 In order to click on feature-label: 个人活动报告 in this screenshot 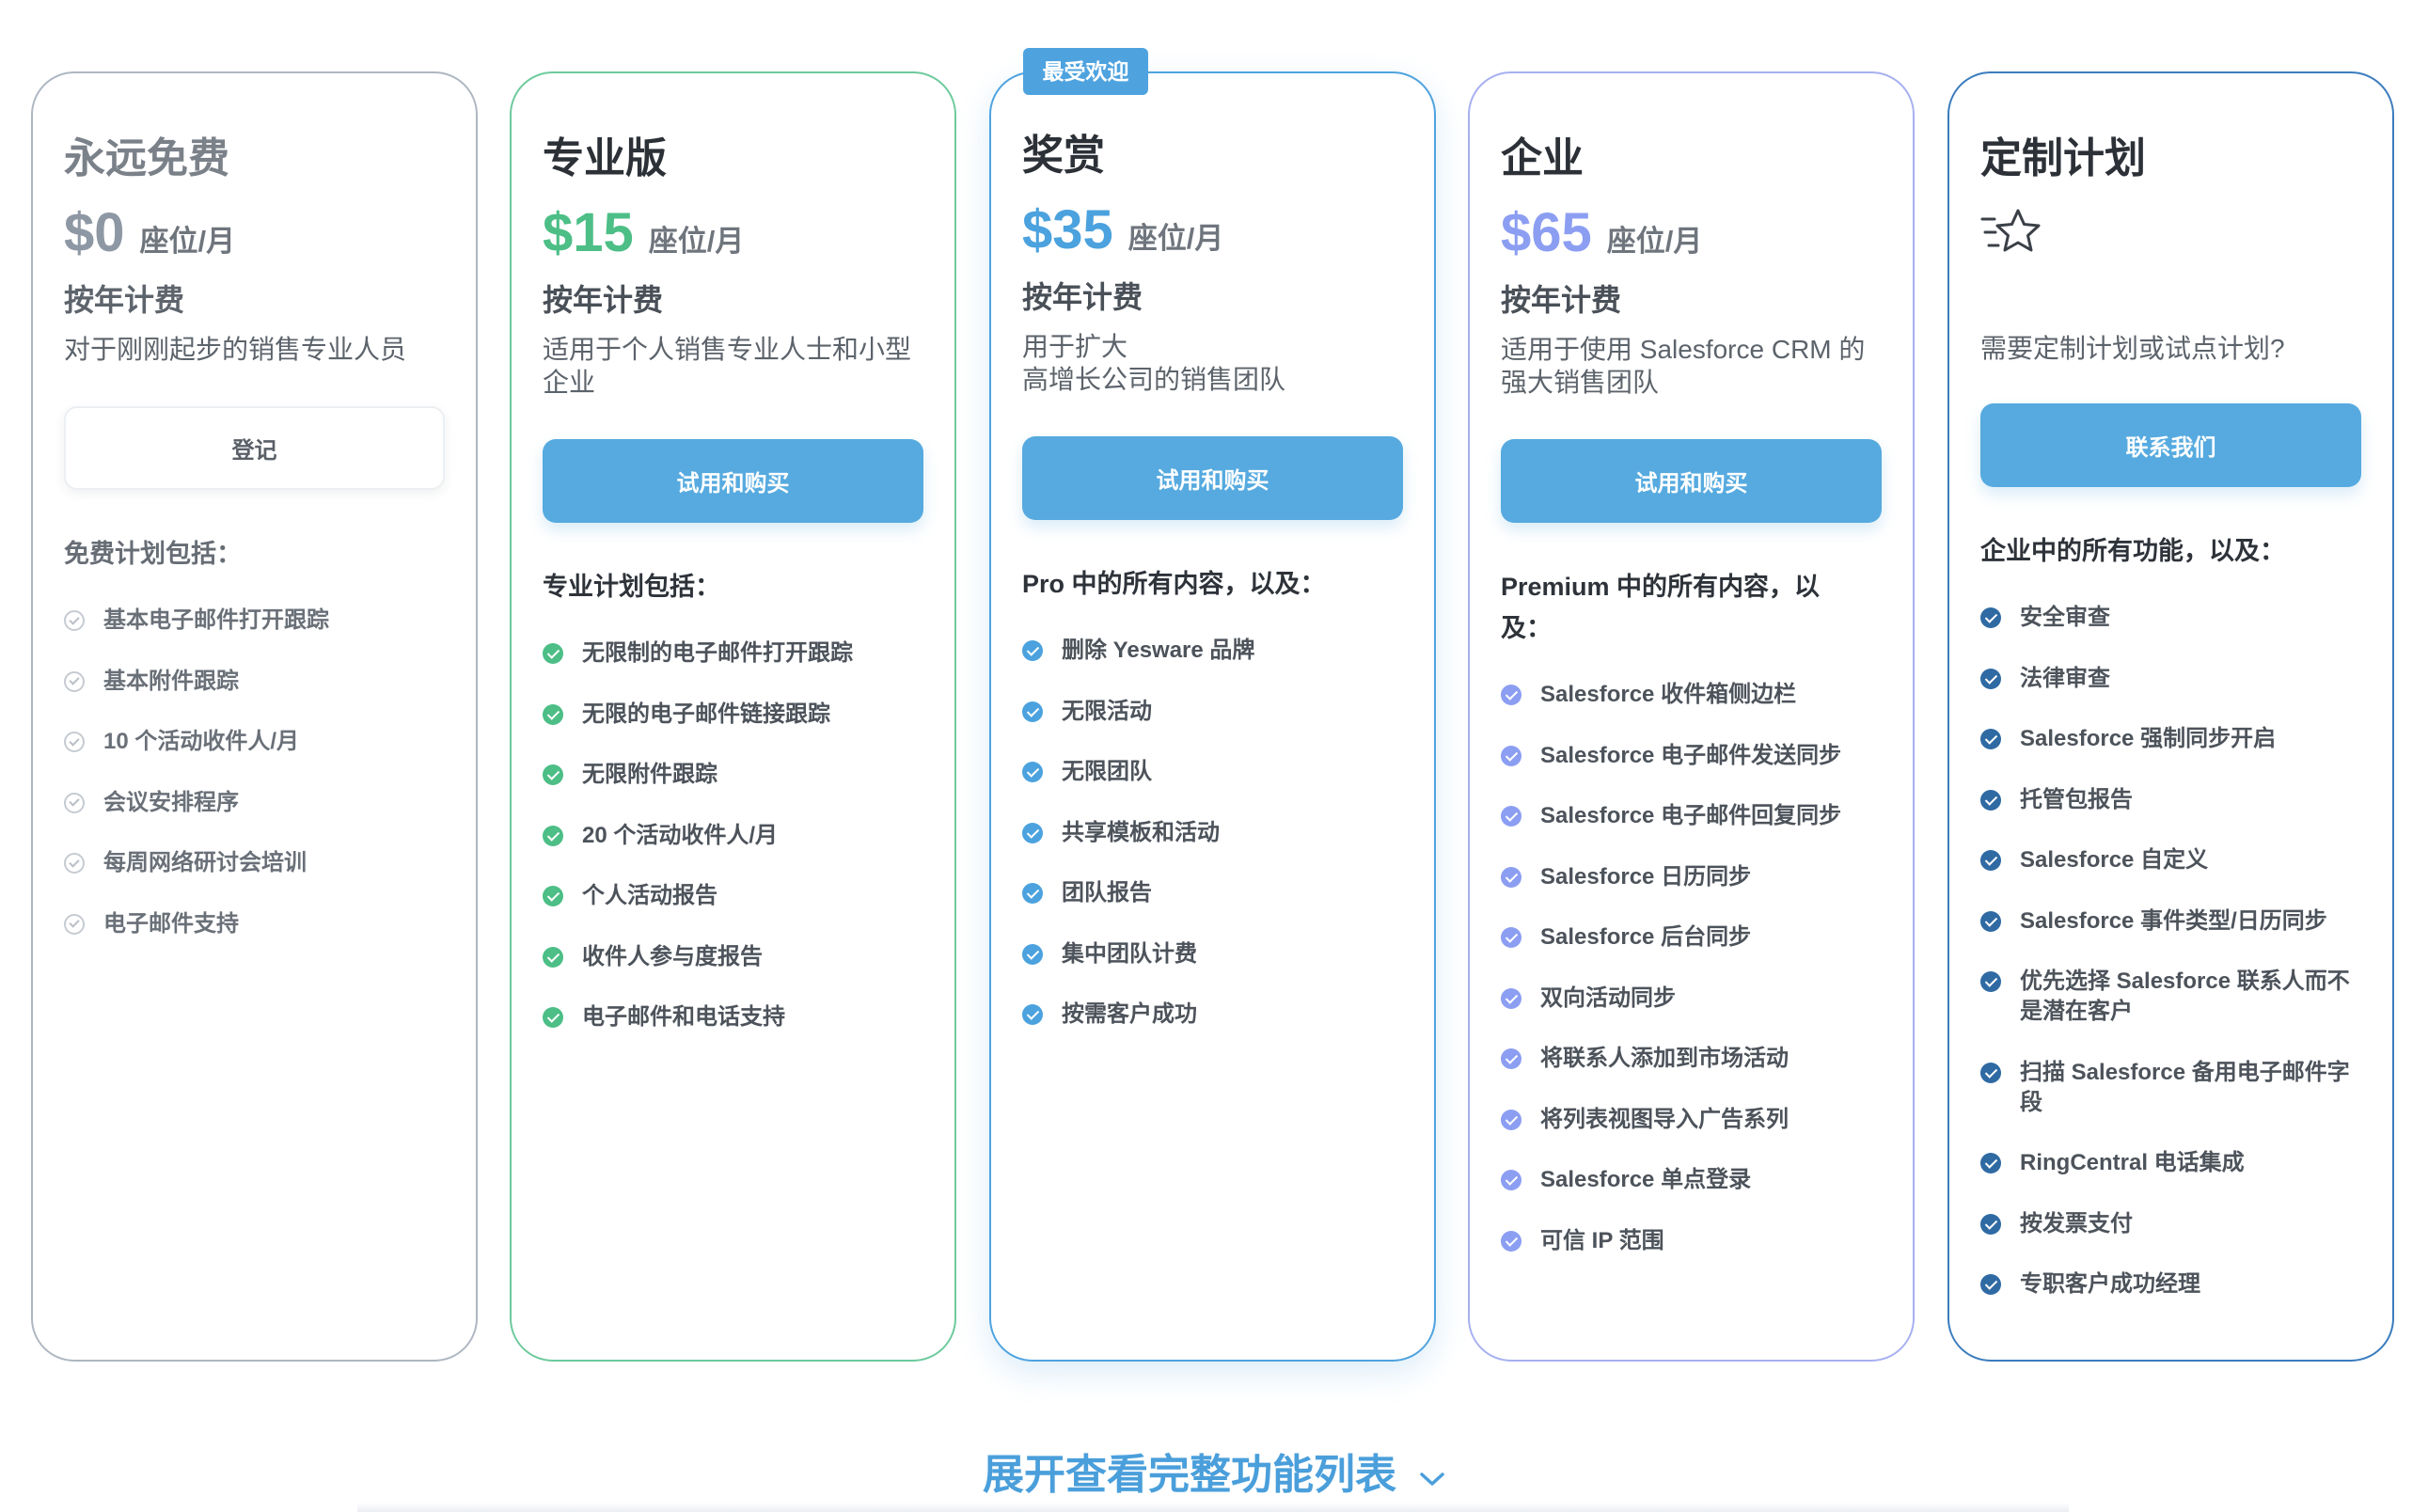, I will do `click(649, 896)`.